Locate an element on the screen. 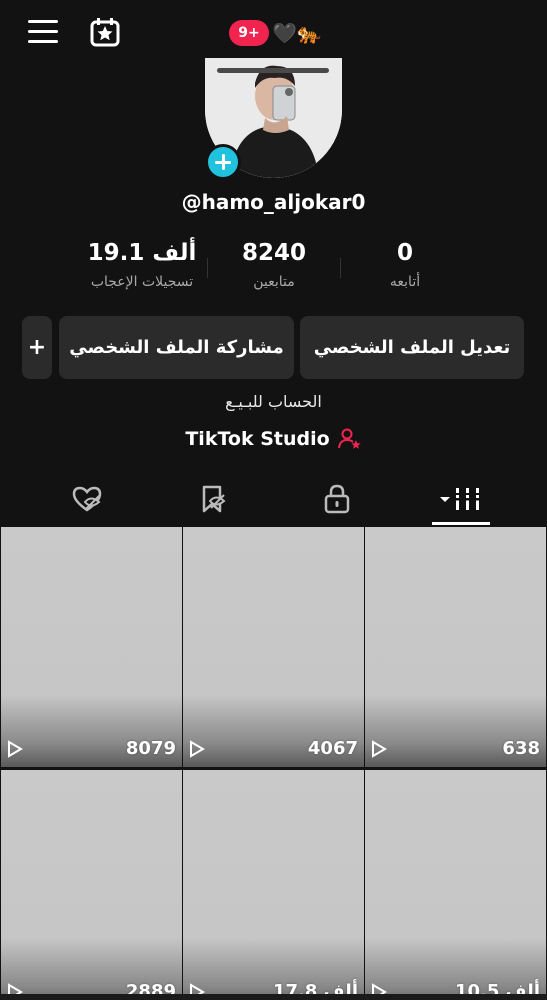 The height and width of the screenshot is (1000, 547). followers-label: متابعين is located at coordinates (274, 282).